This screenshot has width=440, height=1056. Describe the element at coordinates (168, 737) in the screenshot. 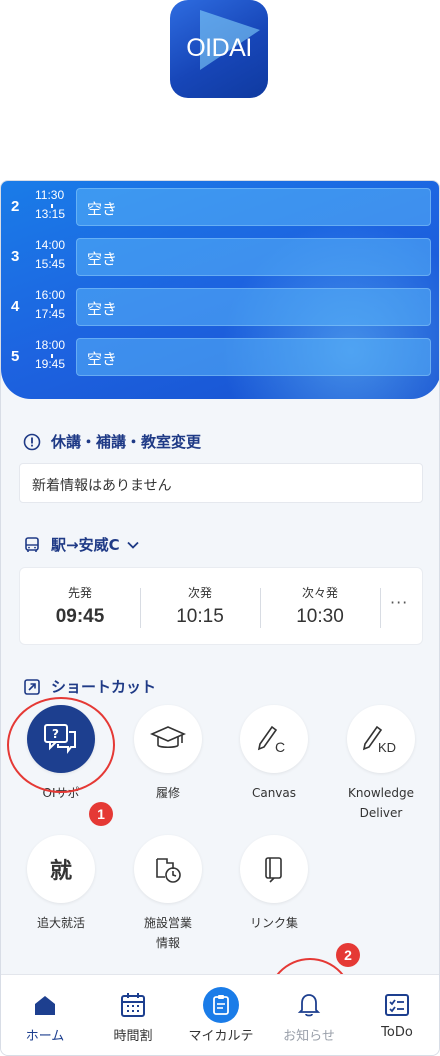

I see `graduation-cap-icon` at that location.